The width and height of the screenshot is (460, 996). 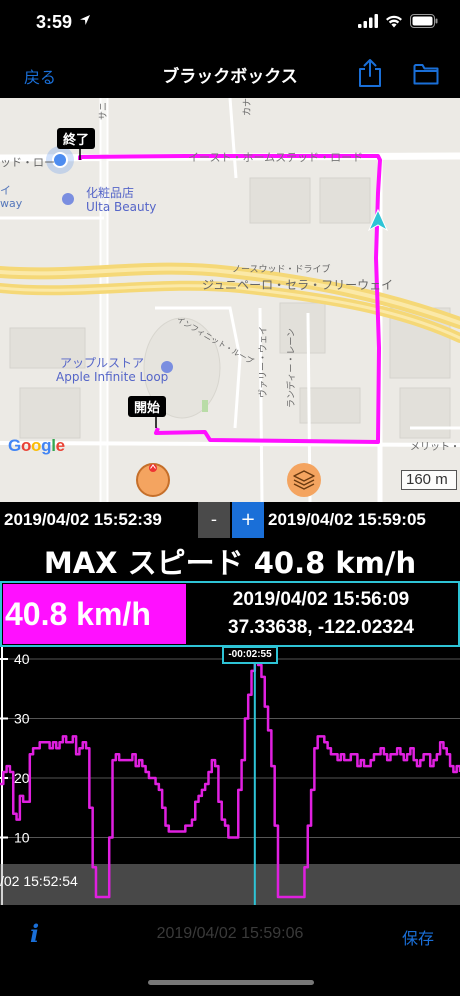 I want to click on map-label-northwood: ノースウッド・ドライブ, so click(x=281, y=270).